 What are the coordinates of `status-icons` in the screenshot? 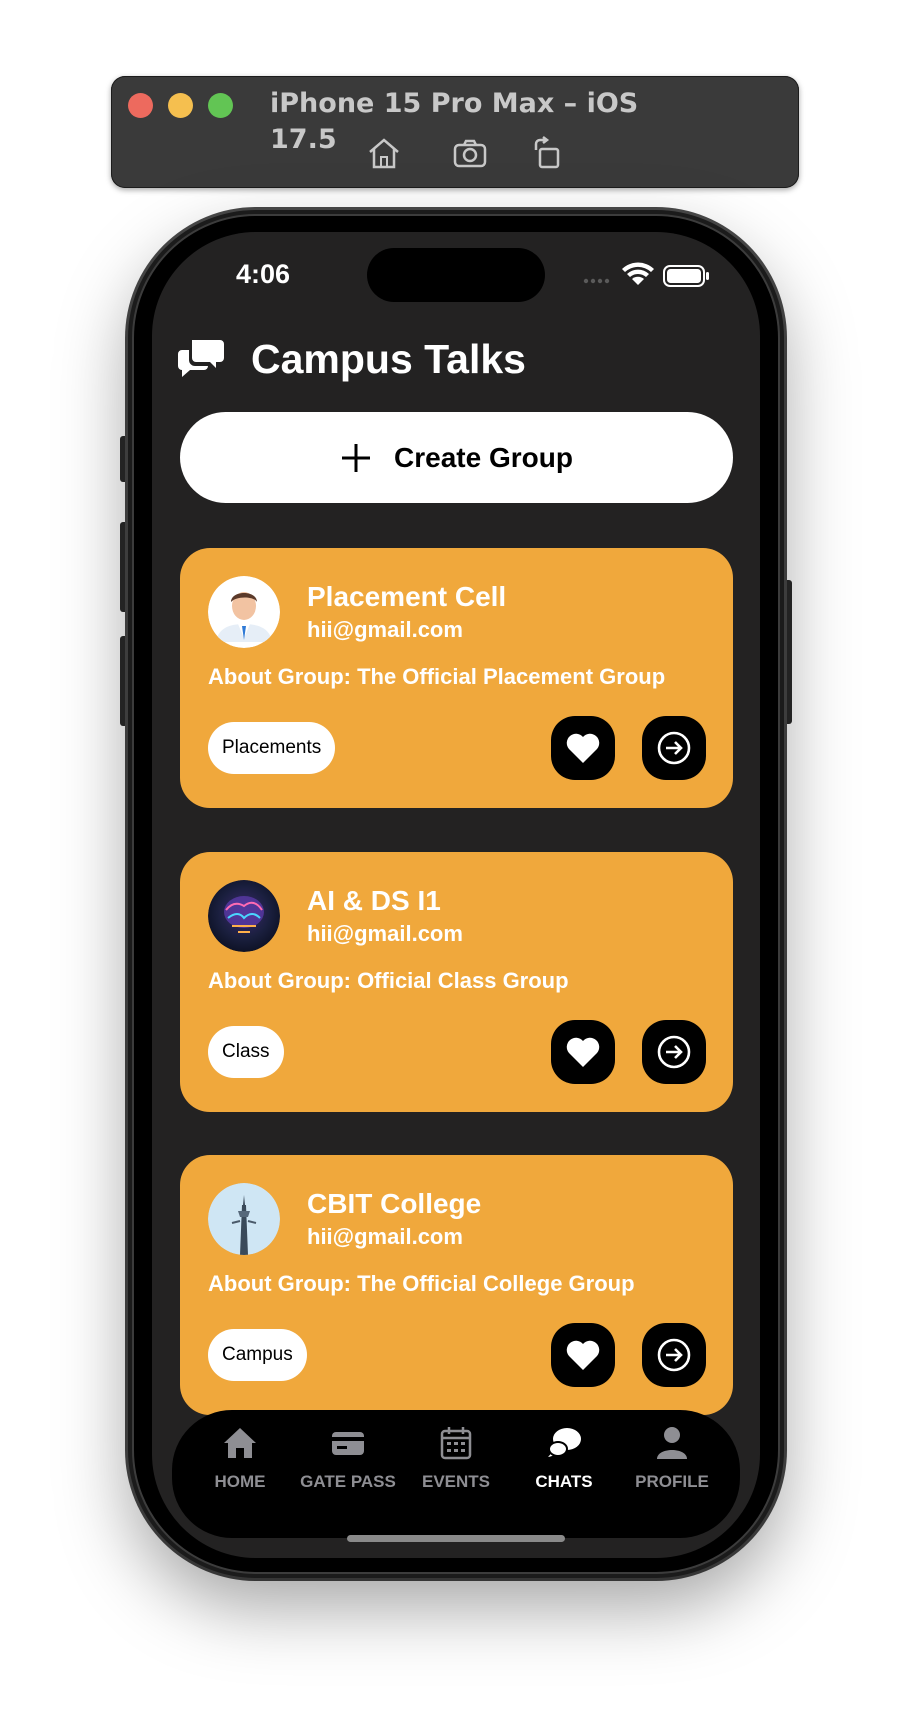 It's located at (646, 274).